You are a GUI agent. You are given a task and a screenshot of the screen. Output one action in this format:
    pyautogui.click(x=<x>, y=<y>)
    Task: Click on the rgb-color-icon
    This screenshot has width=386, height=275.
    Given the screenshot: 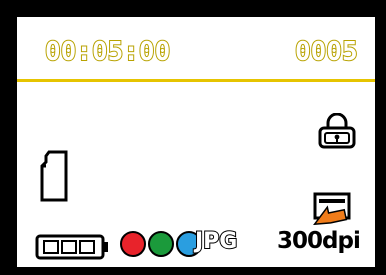 What is the action you would take?
    pyautogui.click(x=161, y=244)
    